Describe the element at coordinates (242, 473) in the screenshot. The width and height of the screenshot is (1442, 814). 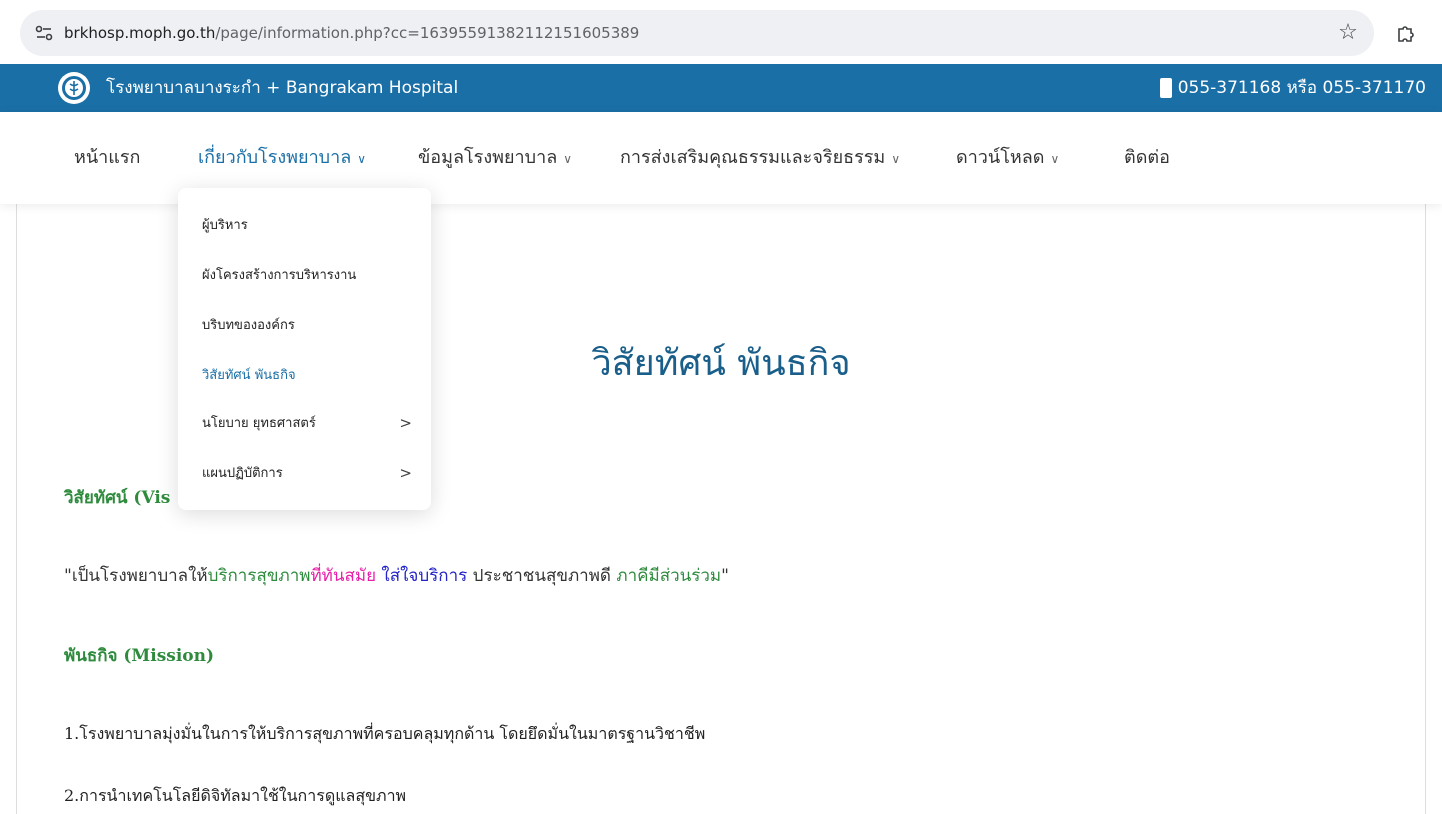
I see `dropdown-label: แผนปฏิบัติการ` at that location.